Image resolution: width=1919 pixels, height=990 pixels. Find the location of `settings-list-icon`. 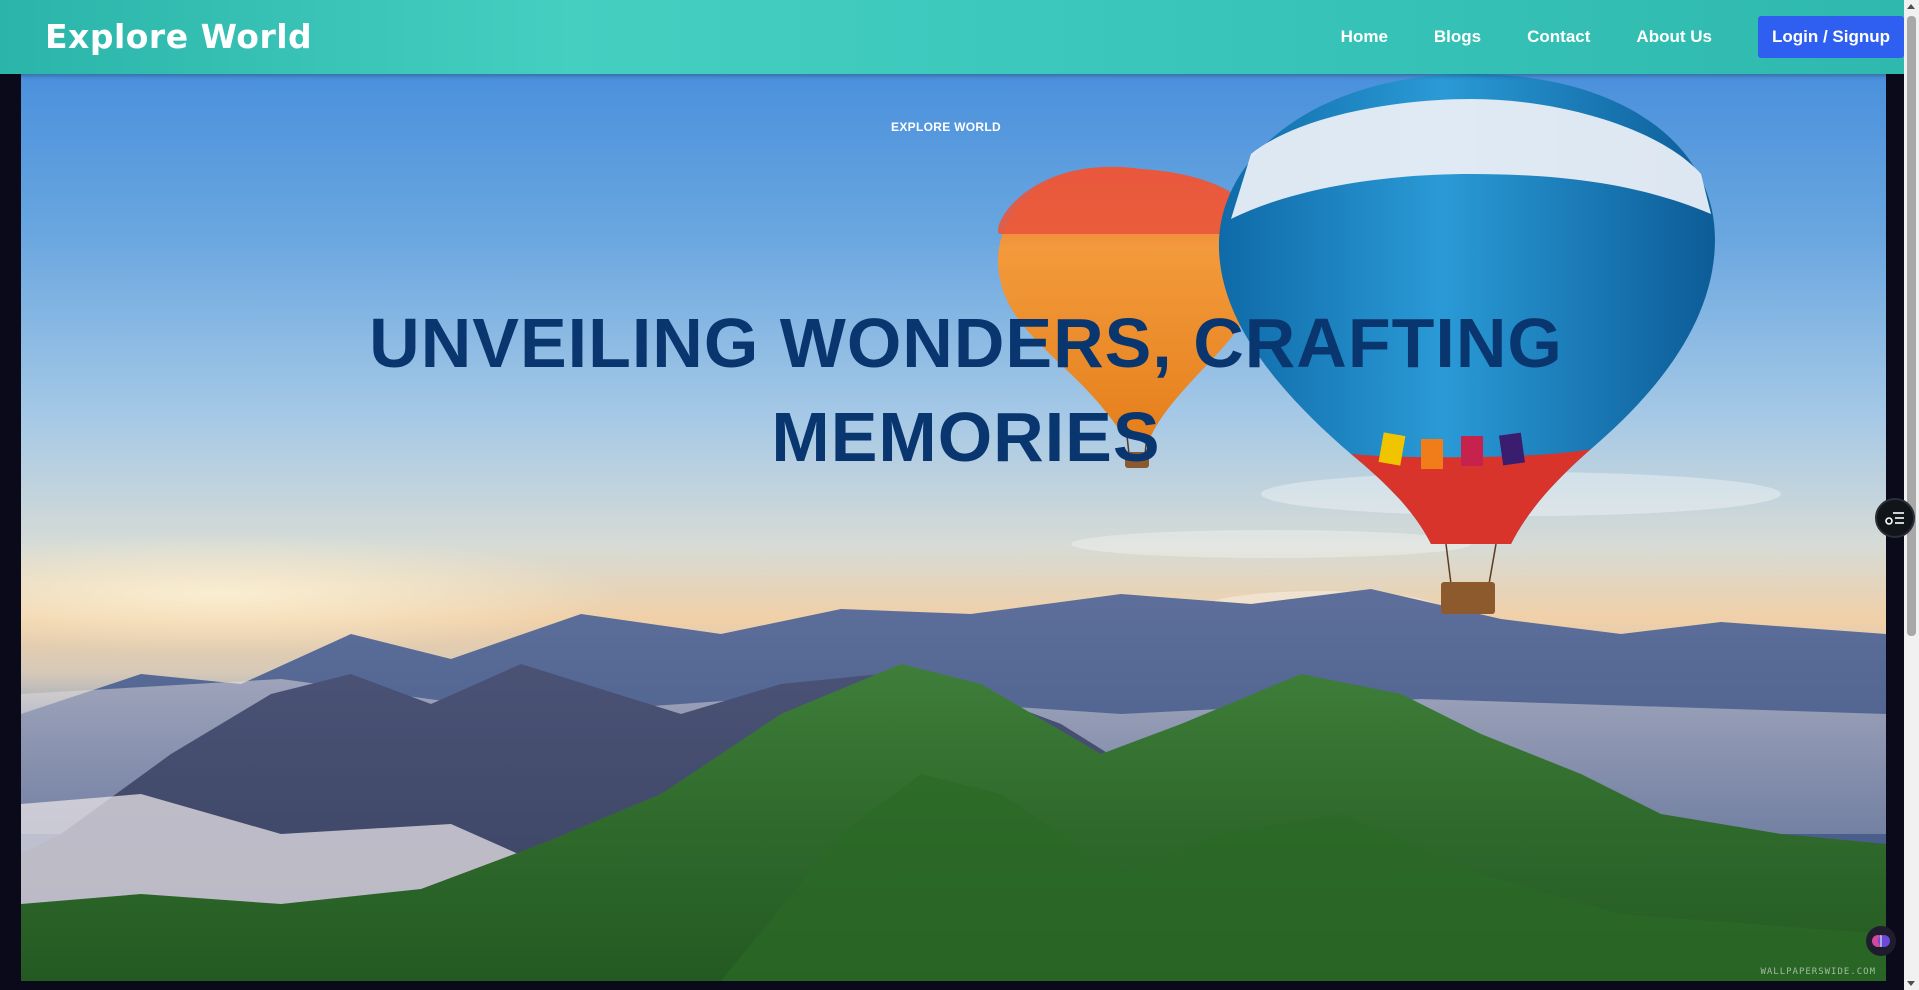

settings-list-icon is located at coordinates (1894, 518).